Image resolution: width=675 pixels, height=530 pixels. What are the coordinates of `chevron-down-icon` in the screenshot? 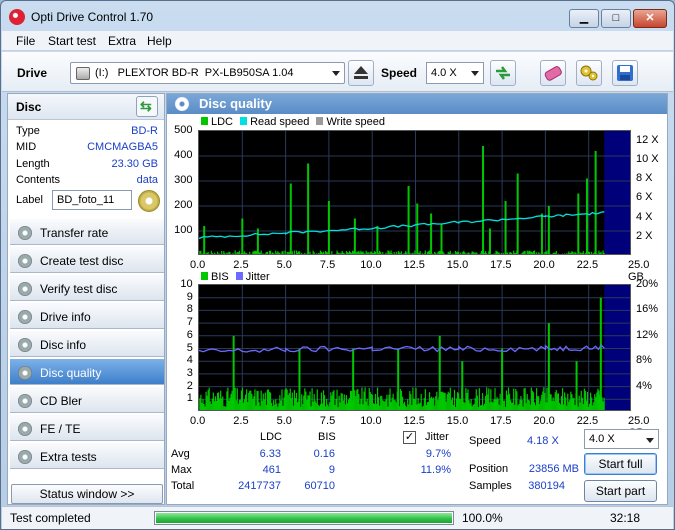 It's located at (336, 73).